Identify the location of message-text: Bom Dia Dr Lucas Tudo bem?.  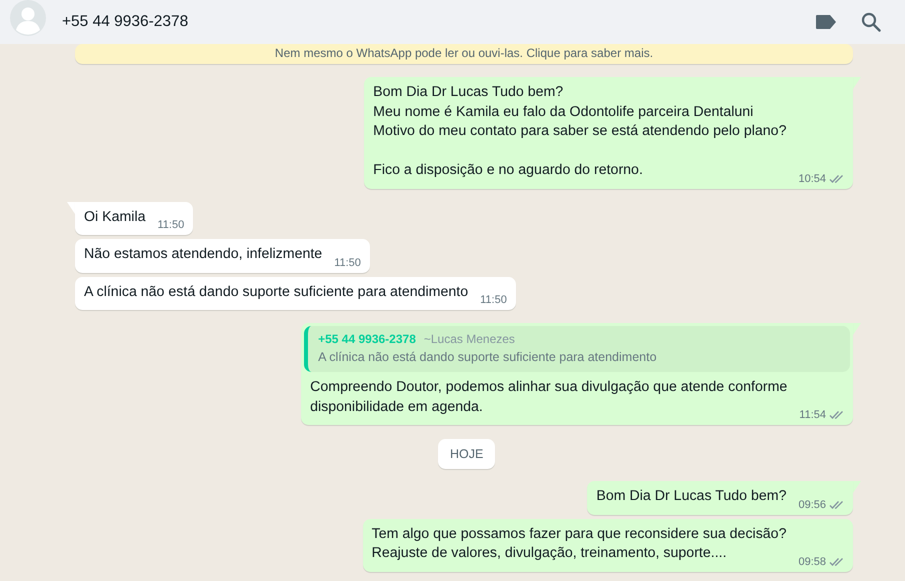
(691, 496).